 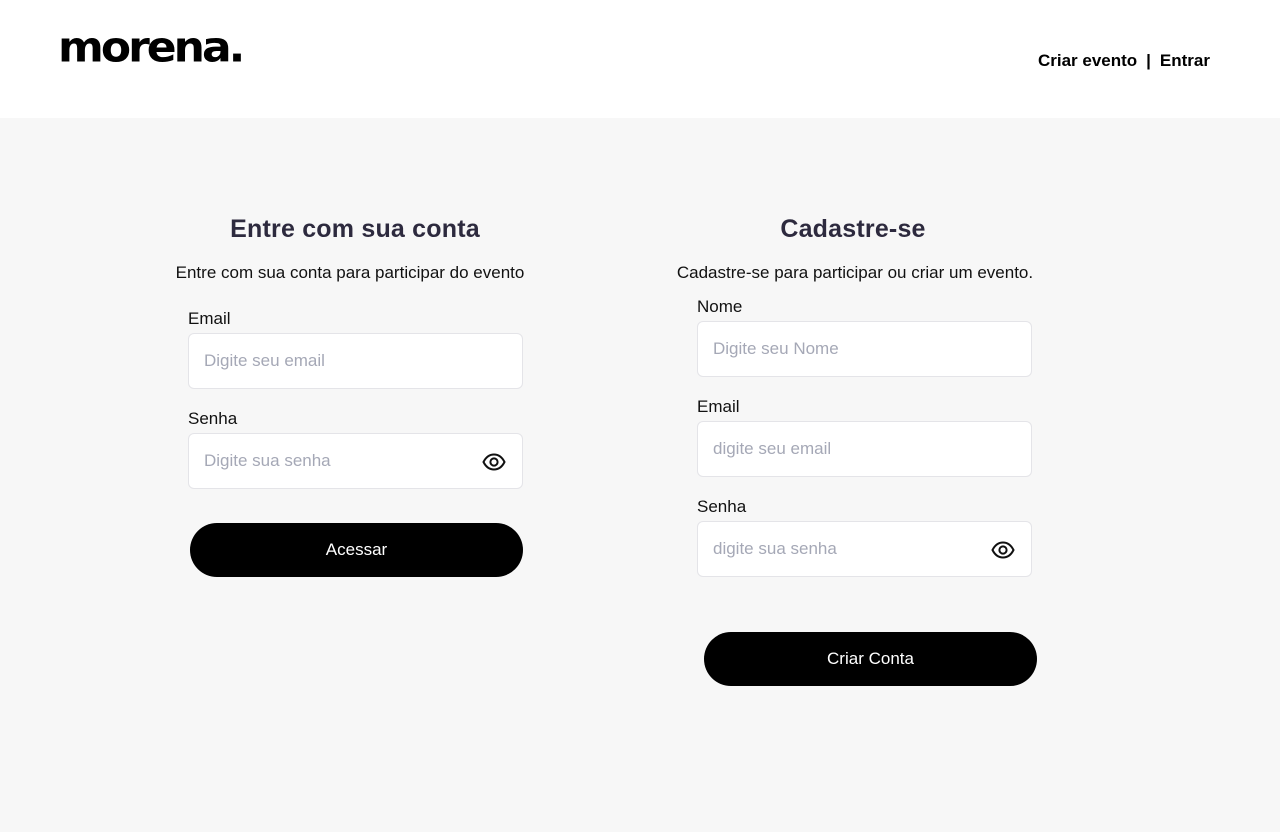 I want to click on signup-submit-button: Criar Conta, so click(x=870, y=659).